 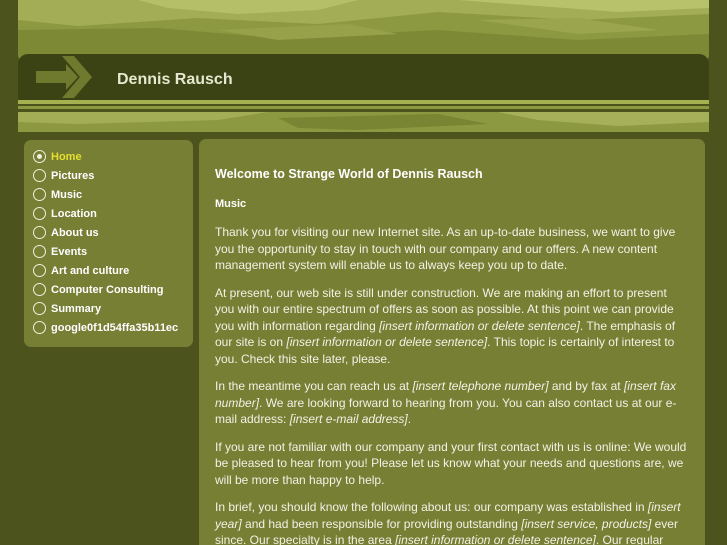 I want to click on nav-item-google-verification: google0f1d54ffa35b11ec, so click(x=108, y=327).